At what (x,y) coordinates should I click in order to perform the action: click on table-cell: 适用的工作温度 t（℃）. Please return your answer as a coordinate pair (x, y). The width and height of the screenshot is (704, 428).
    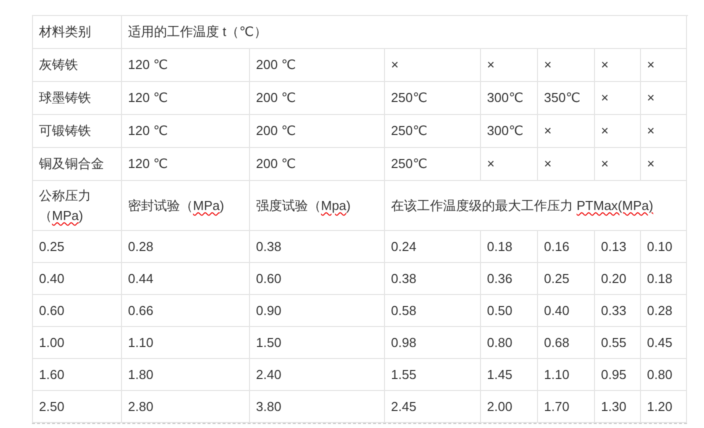
    Looking at the image, I should click on (404, 32).